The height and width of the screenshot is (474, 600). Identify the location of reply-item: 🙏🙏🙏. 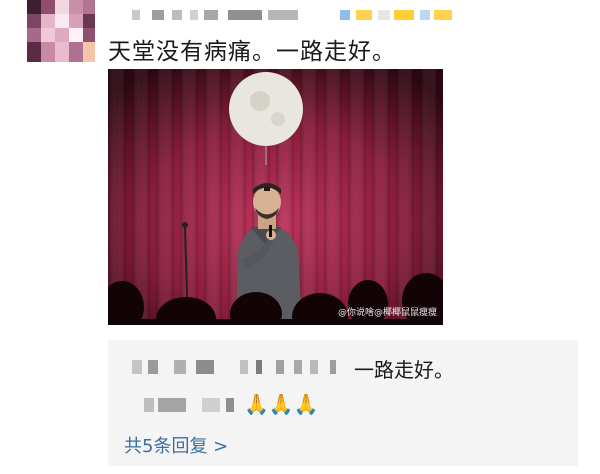
(352, 406).